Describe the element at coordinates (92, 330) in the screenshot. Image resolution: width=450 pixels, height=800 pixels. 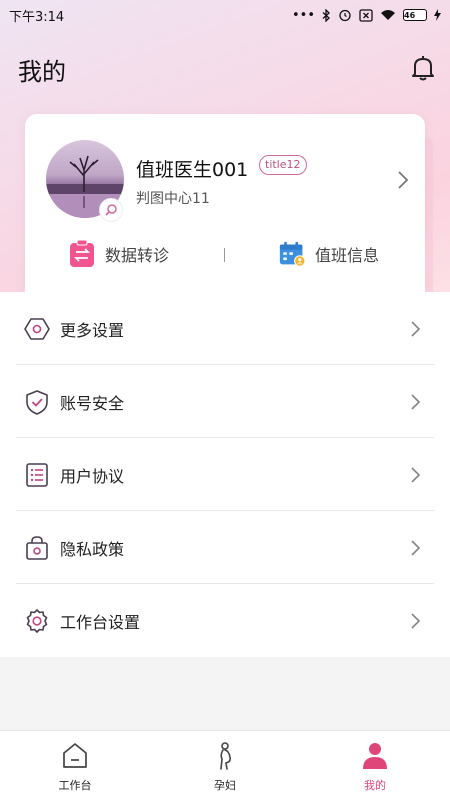
I see `menu-label: 更多设置` at that location.